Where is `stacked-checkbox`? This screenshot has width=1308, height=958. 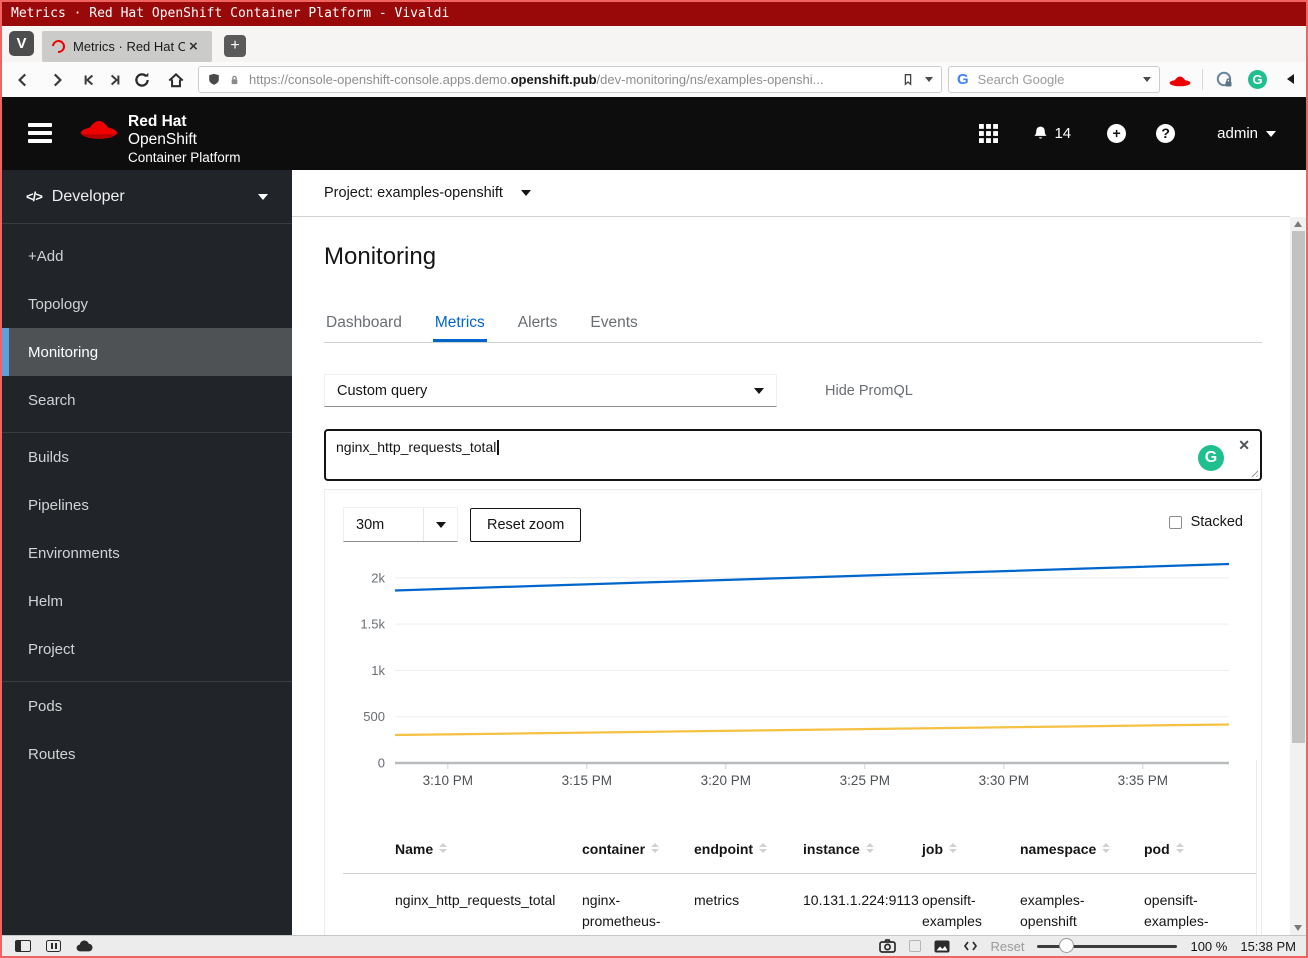 stacked-checkbox is located at coordinates (1175, 522).